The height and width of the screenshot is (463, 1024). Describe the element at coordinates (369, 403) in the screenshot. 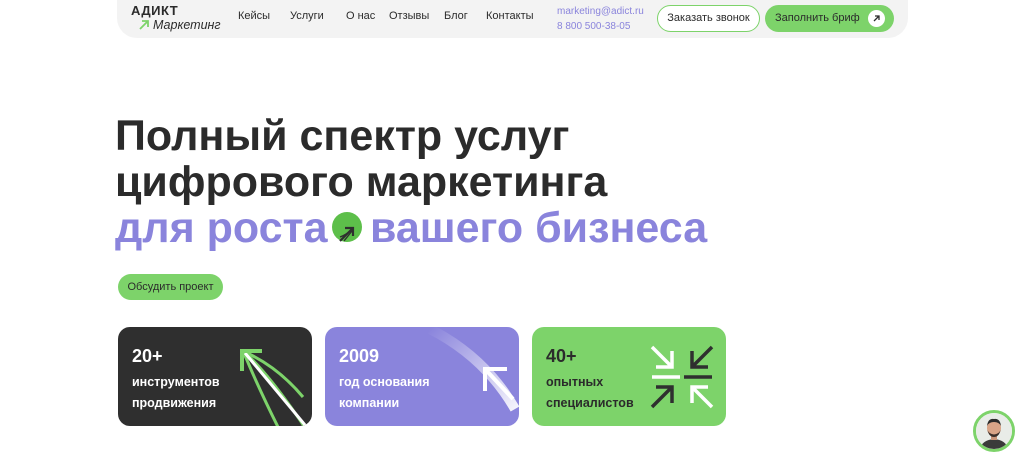

I see `stat-line-2: компании` at that location.